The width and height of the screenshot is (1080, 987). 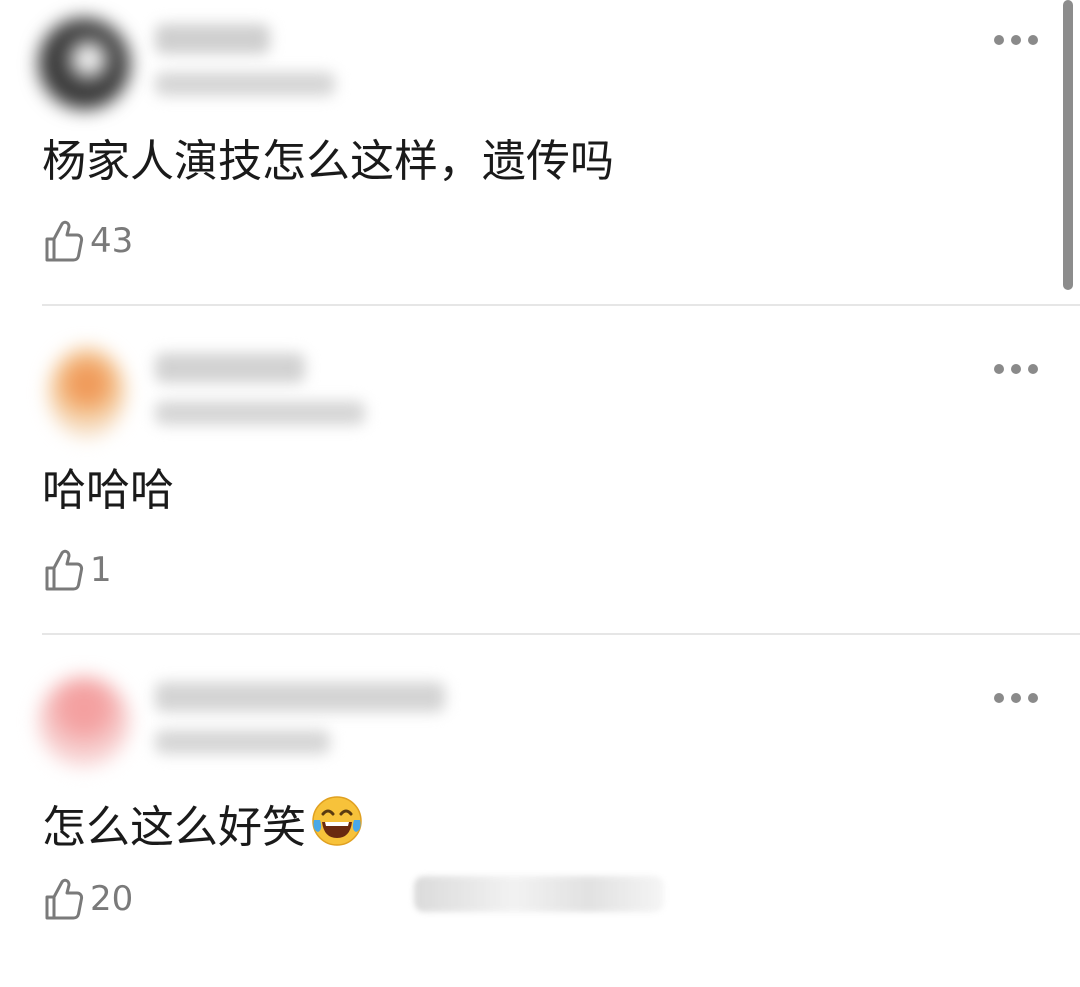 What do you see at coordinates (112, 241) in the screenshot?
I see `like-count: 43` at bounding box center [112, 241].